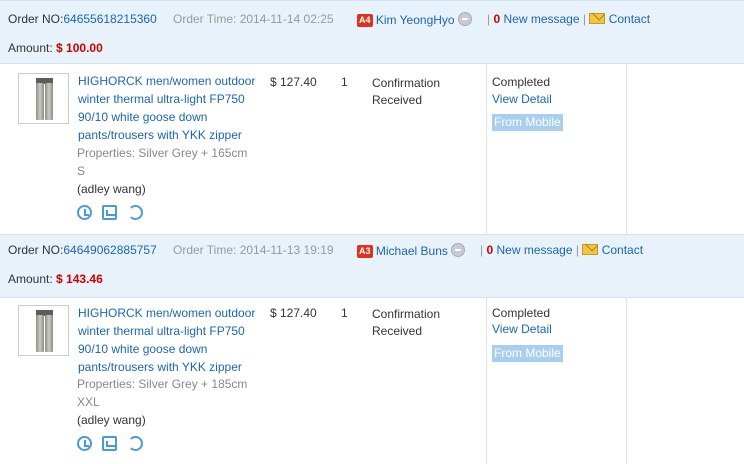 The height and width of the screenshot is (464, 744). I want to click on buyer: A3 Michael Buns, so click(411, 250).